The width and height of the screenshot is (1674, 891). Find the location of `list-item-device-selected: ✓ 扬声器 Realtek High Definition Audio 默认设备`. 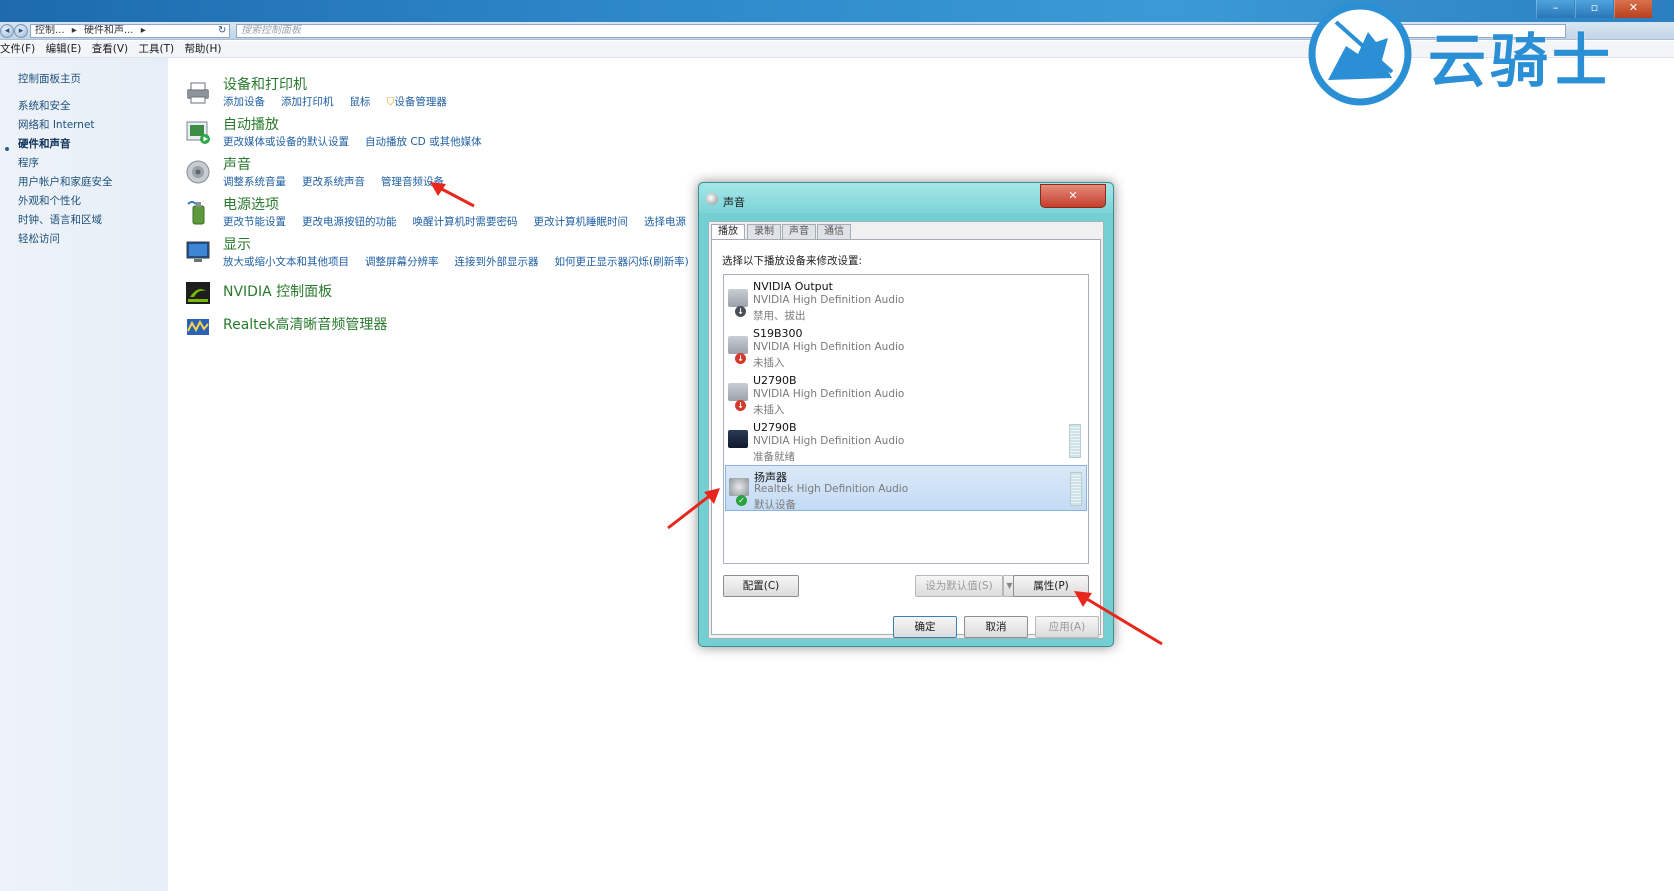

list-item-device-selected: ✓ 扬声器 Realtek High Definition Audio 默认设备 is located at coordinates (906, 488).